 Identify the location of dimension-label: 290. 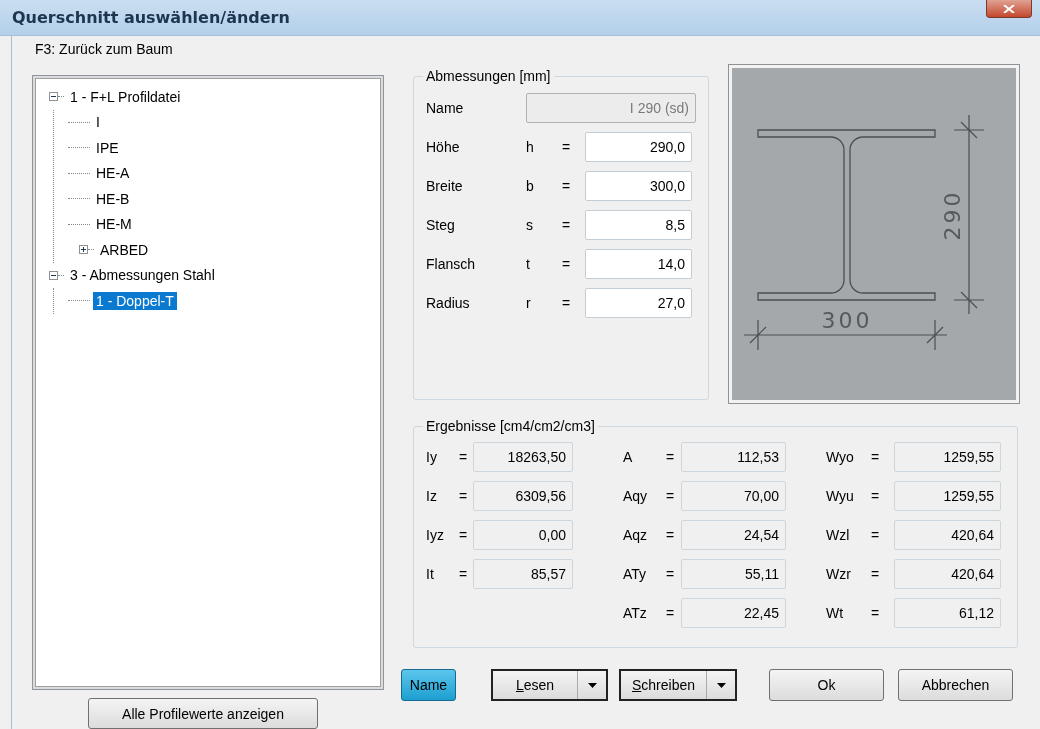
(952, 215).